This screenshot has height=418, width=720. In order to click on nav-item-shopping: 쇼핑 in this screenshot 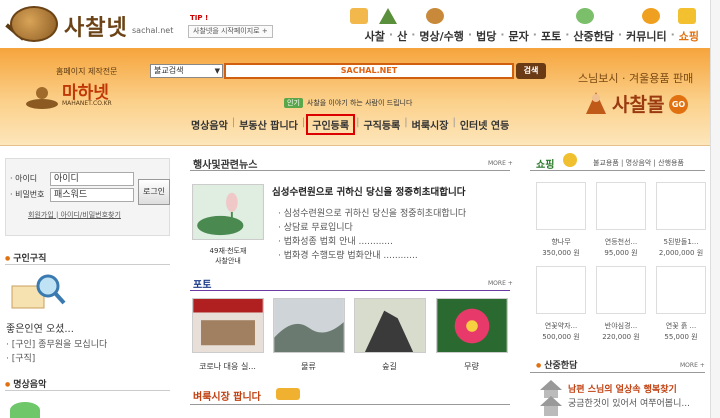, I will do `click(689, 36)`.